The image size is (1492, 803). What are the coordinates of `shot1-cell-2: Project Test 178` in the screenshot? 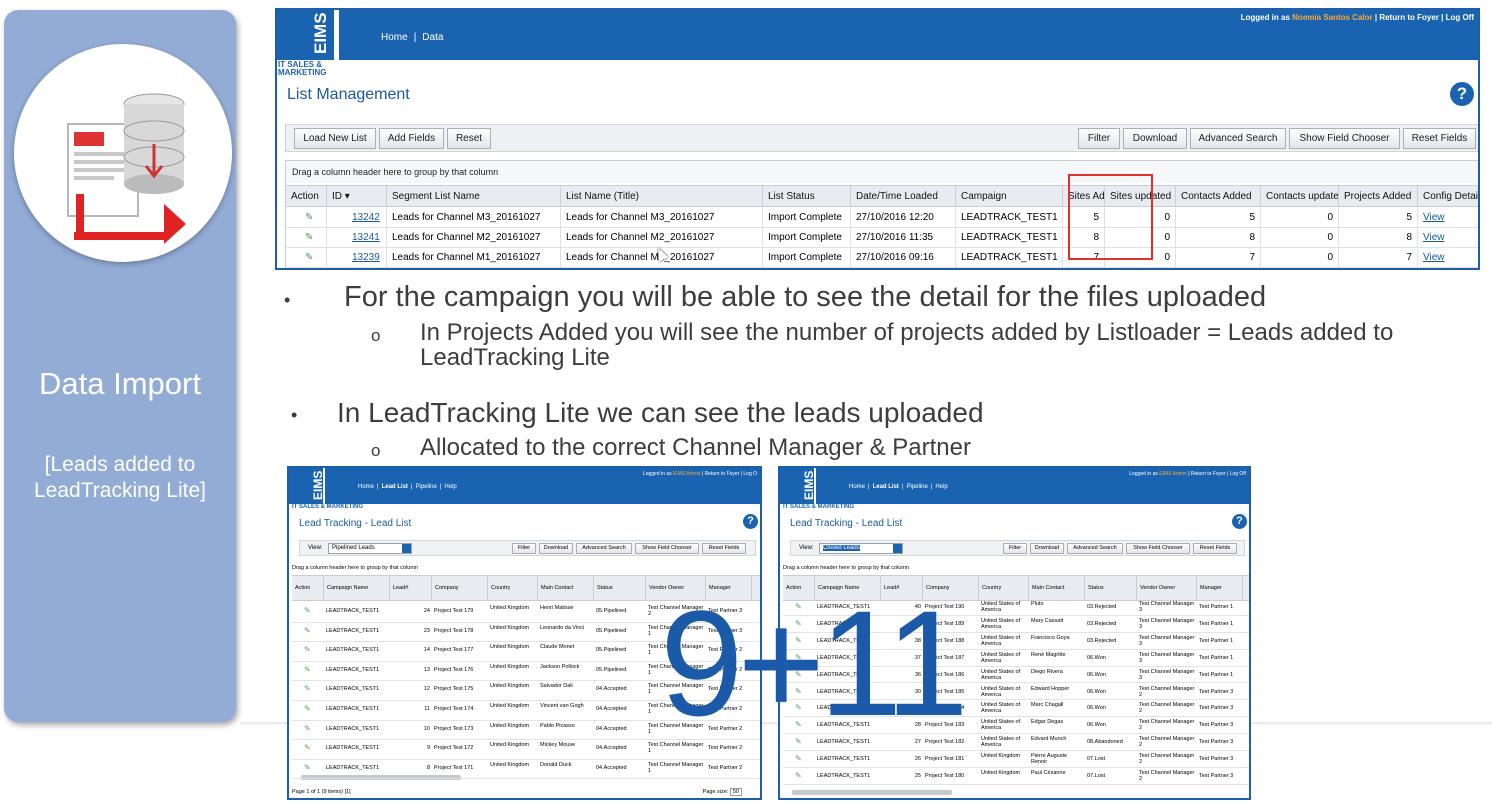 It's located at (454, 630).